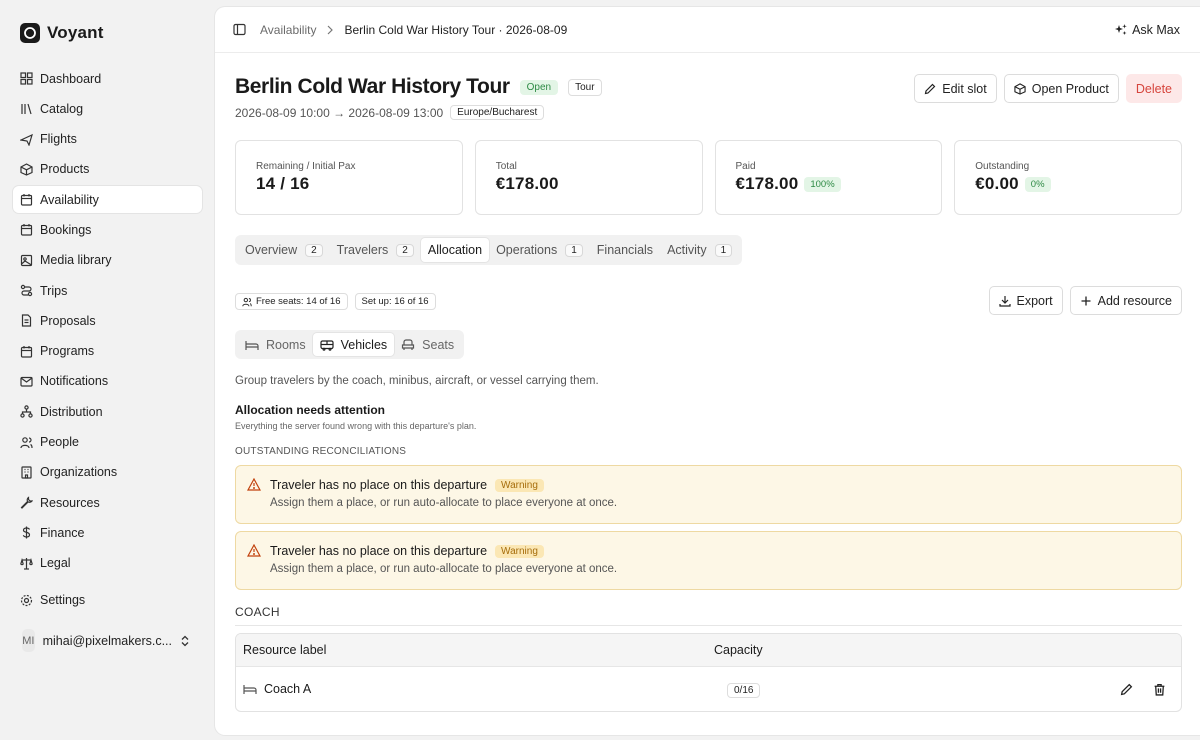 Image resolution: width=1200 pixels, height=740 pixels. Describe the element at coordinates (26, 381) in the screenshot. I see `mail-icon` at that location.